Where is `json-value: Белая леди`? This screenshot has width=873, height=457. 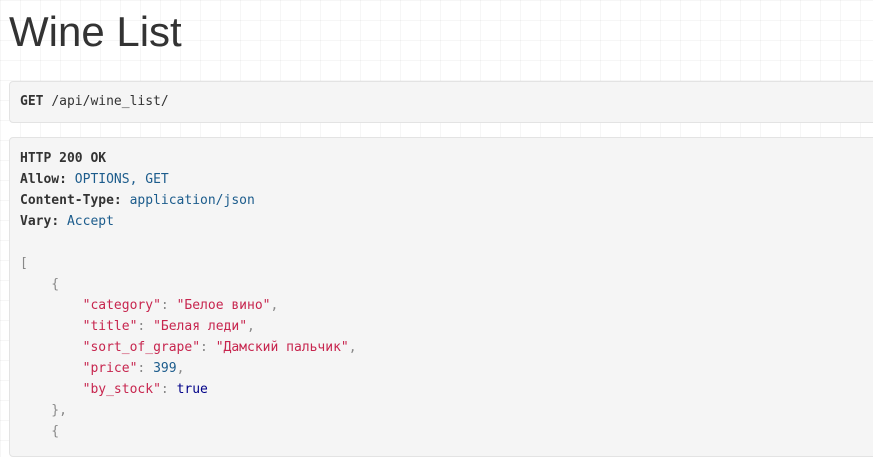 json-value: Белая леди is located at coordinates (200, 326).